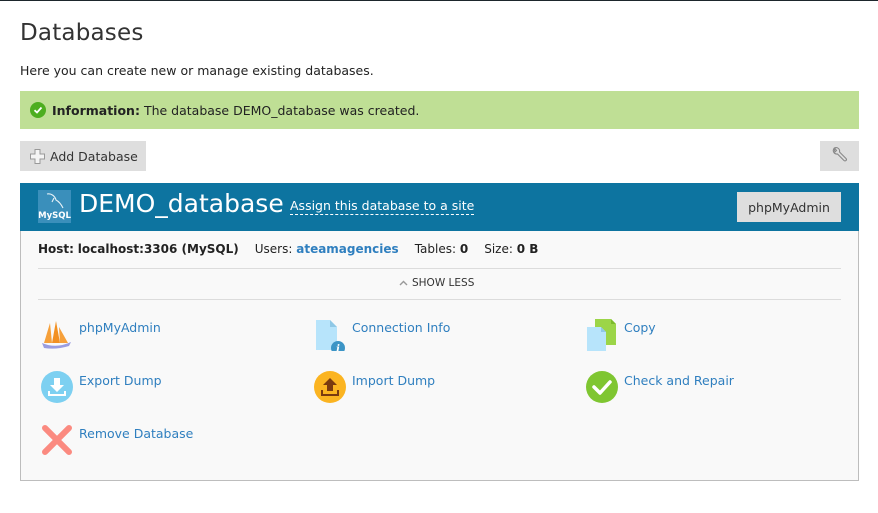  I want to click on users-info: Users: ateamagencies, so click(326, 249).